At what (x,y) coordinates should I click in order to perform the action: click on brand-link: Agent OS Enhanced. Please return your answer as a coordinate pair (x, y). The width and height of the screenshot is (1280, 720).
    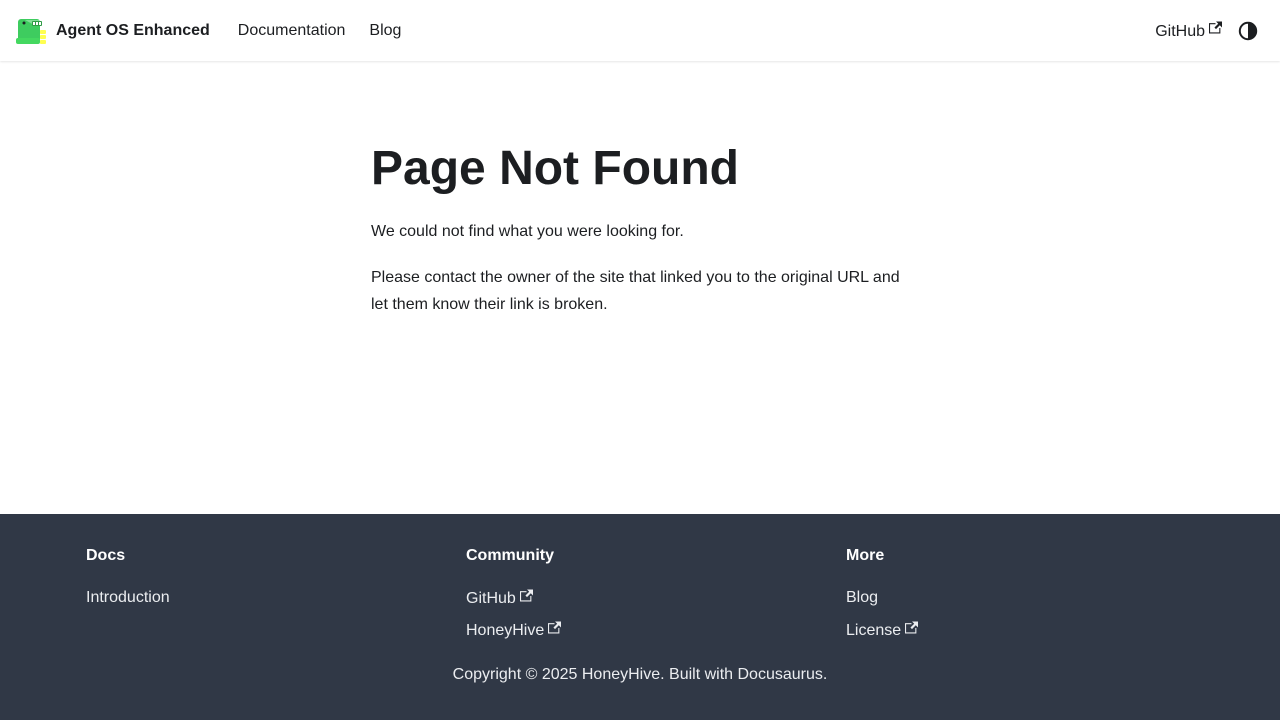
    Looking at the image, I should click on (113, 31).